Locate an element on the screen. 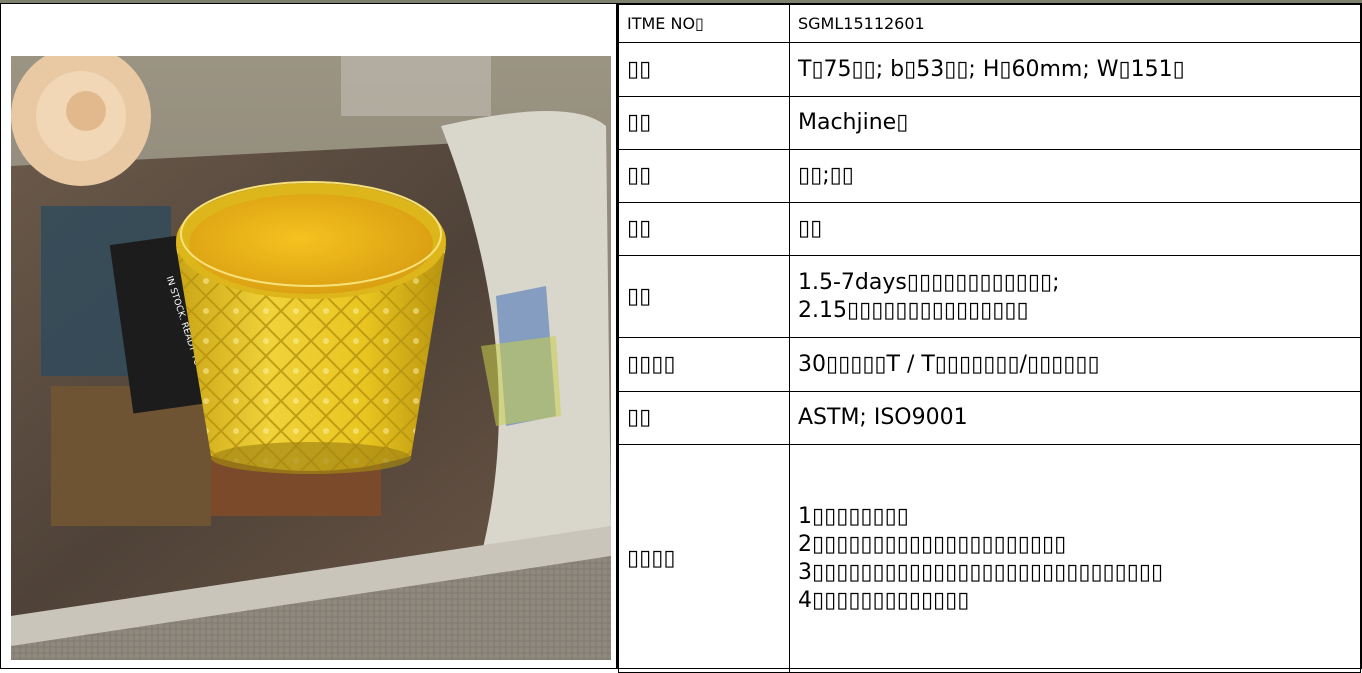 Image resolution: width=1362 pixels, height=673 pixels. spec-label: ITME NO▯ is located at coordinates (704, 23).